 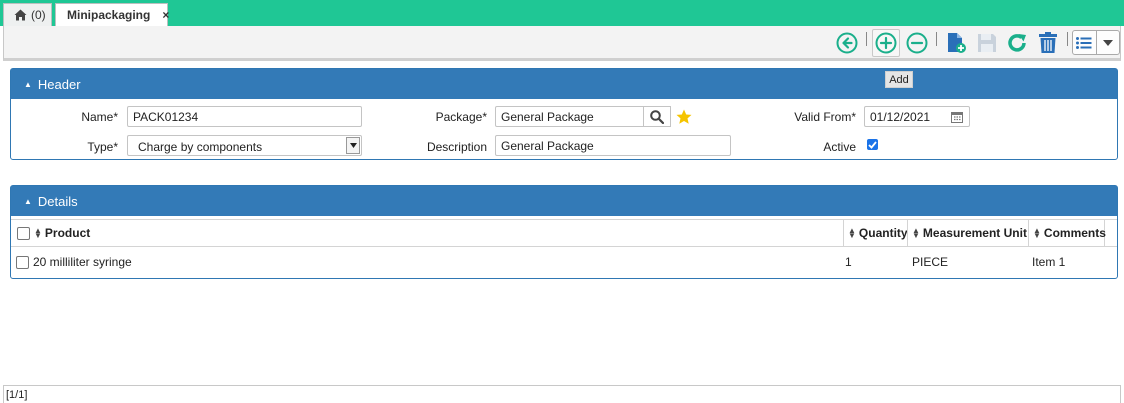 I want to click on view-menu-button, so click(x=1096, y=42).